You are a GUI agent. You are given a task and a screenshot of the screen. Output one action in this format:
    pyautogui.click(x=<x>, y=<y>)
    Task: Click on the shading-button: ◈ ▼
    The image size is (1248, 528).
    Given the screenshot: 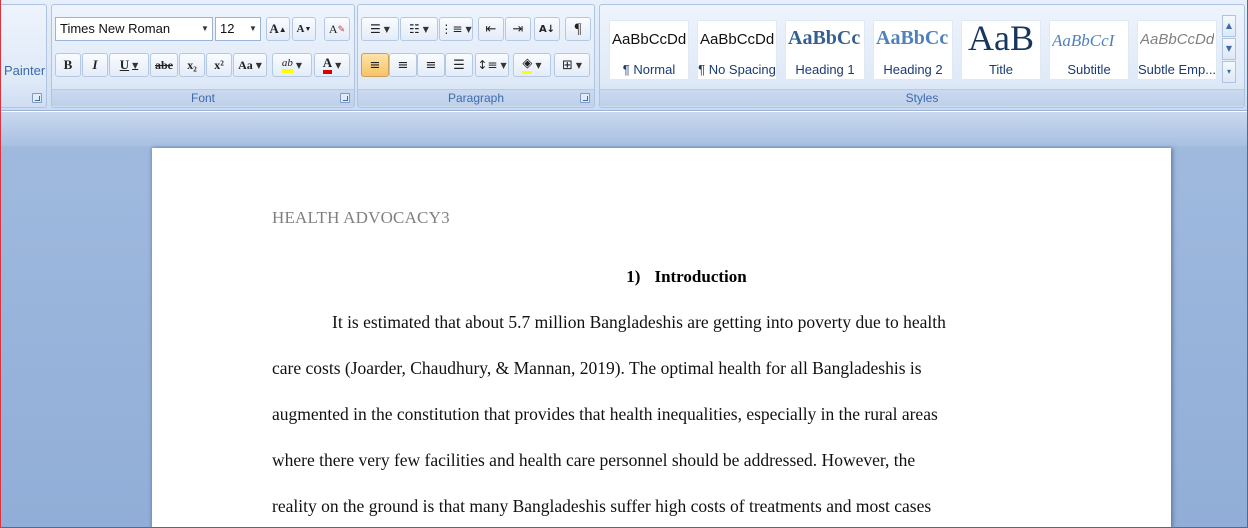 What is the action you would take?
    pyautogui.click(x=532, y=65)
    